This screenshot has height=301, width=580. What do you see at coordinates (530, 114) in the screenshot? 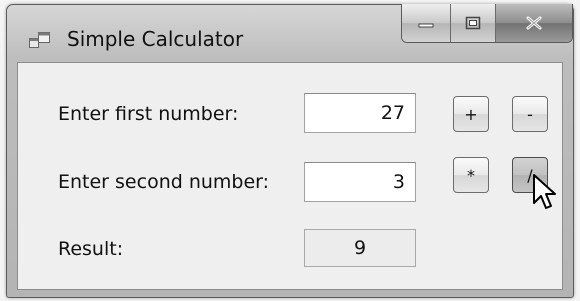
I see `subtract-button: -` at bounding box center [530, 114].